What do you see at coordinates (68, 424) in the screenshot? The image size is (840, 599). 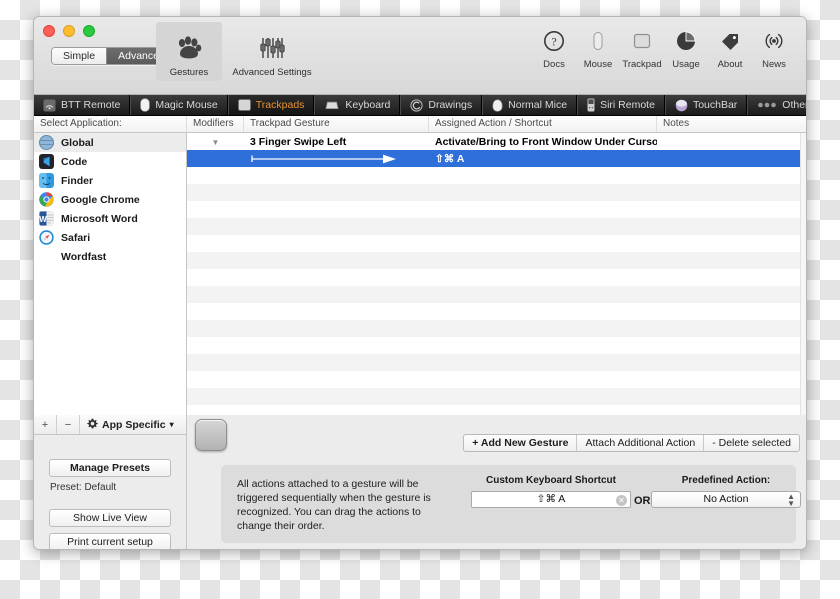 I see `remove-application-button: −` at bounding box center [68, 424].